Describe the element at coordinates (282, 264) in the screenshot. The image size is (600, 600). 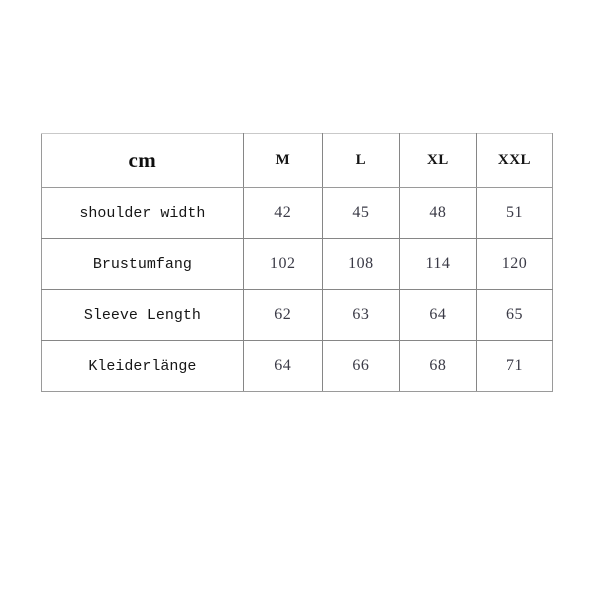
I see `value-brustumfang-m: 102` at that location.